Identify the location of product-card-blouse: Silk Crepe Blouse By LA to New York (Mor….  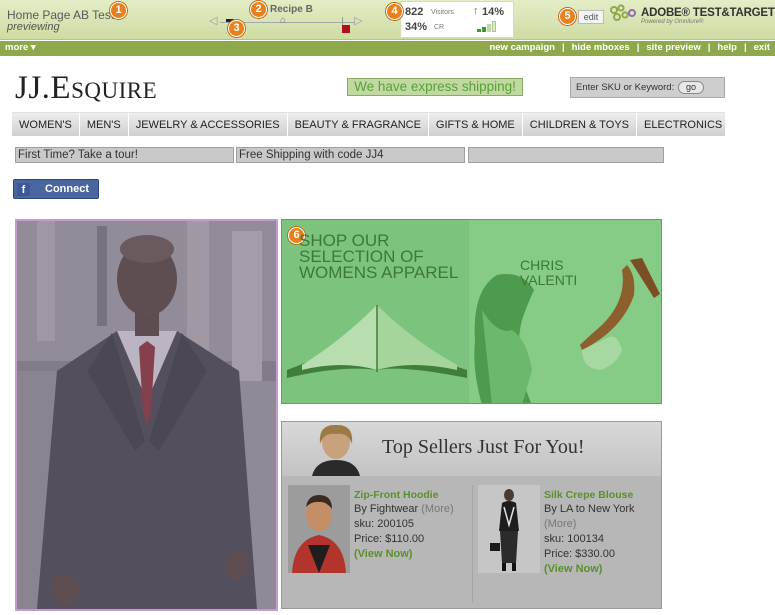
(570, 546).